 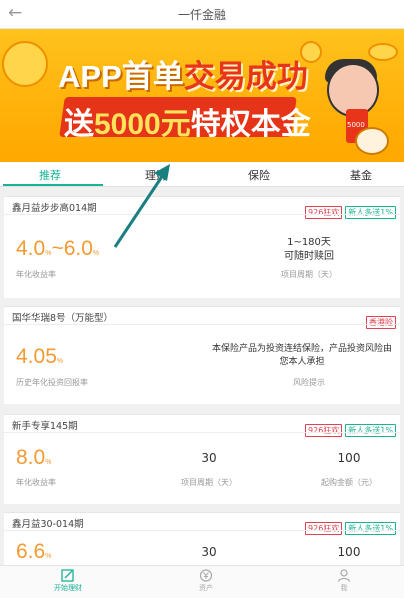 I want to click on banner-headline: APP首单交易成功, so click(x=183, y=73).